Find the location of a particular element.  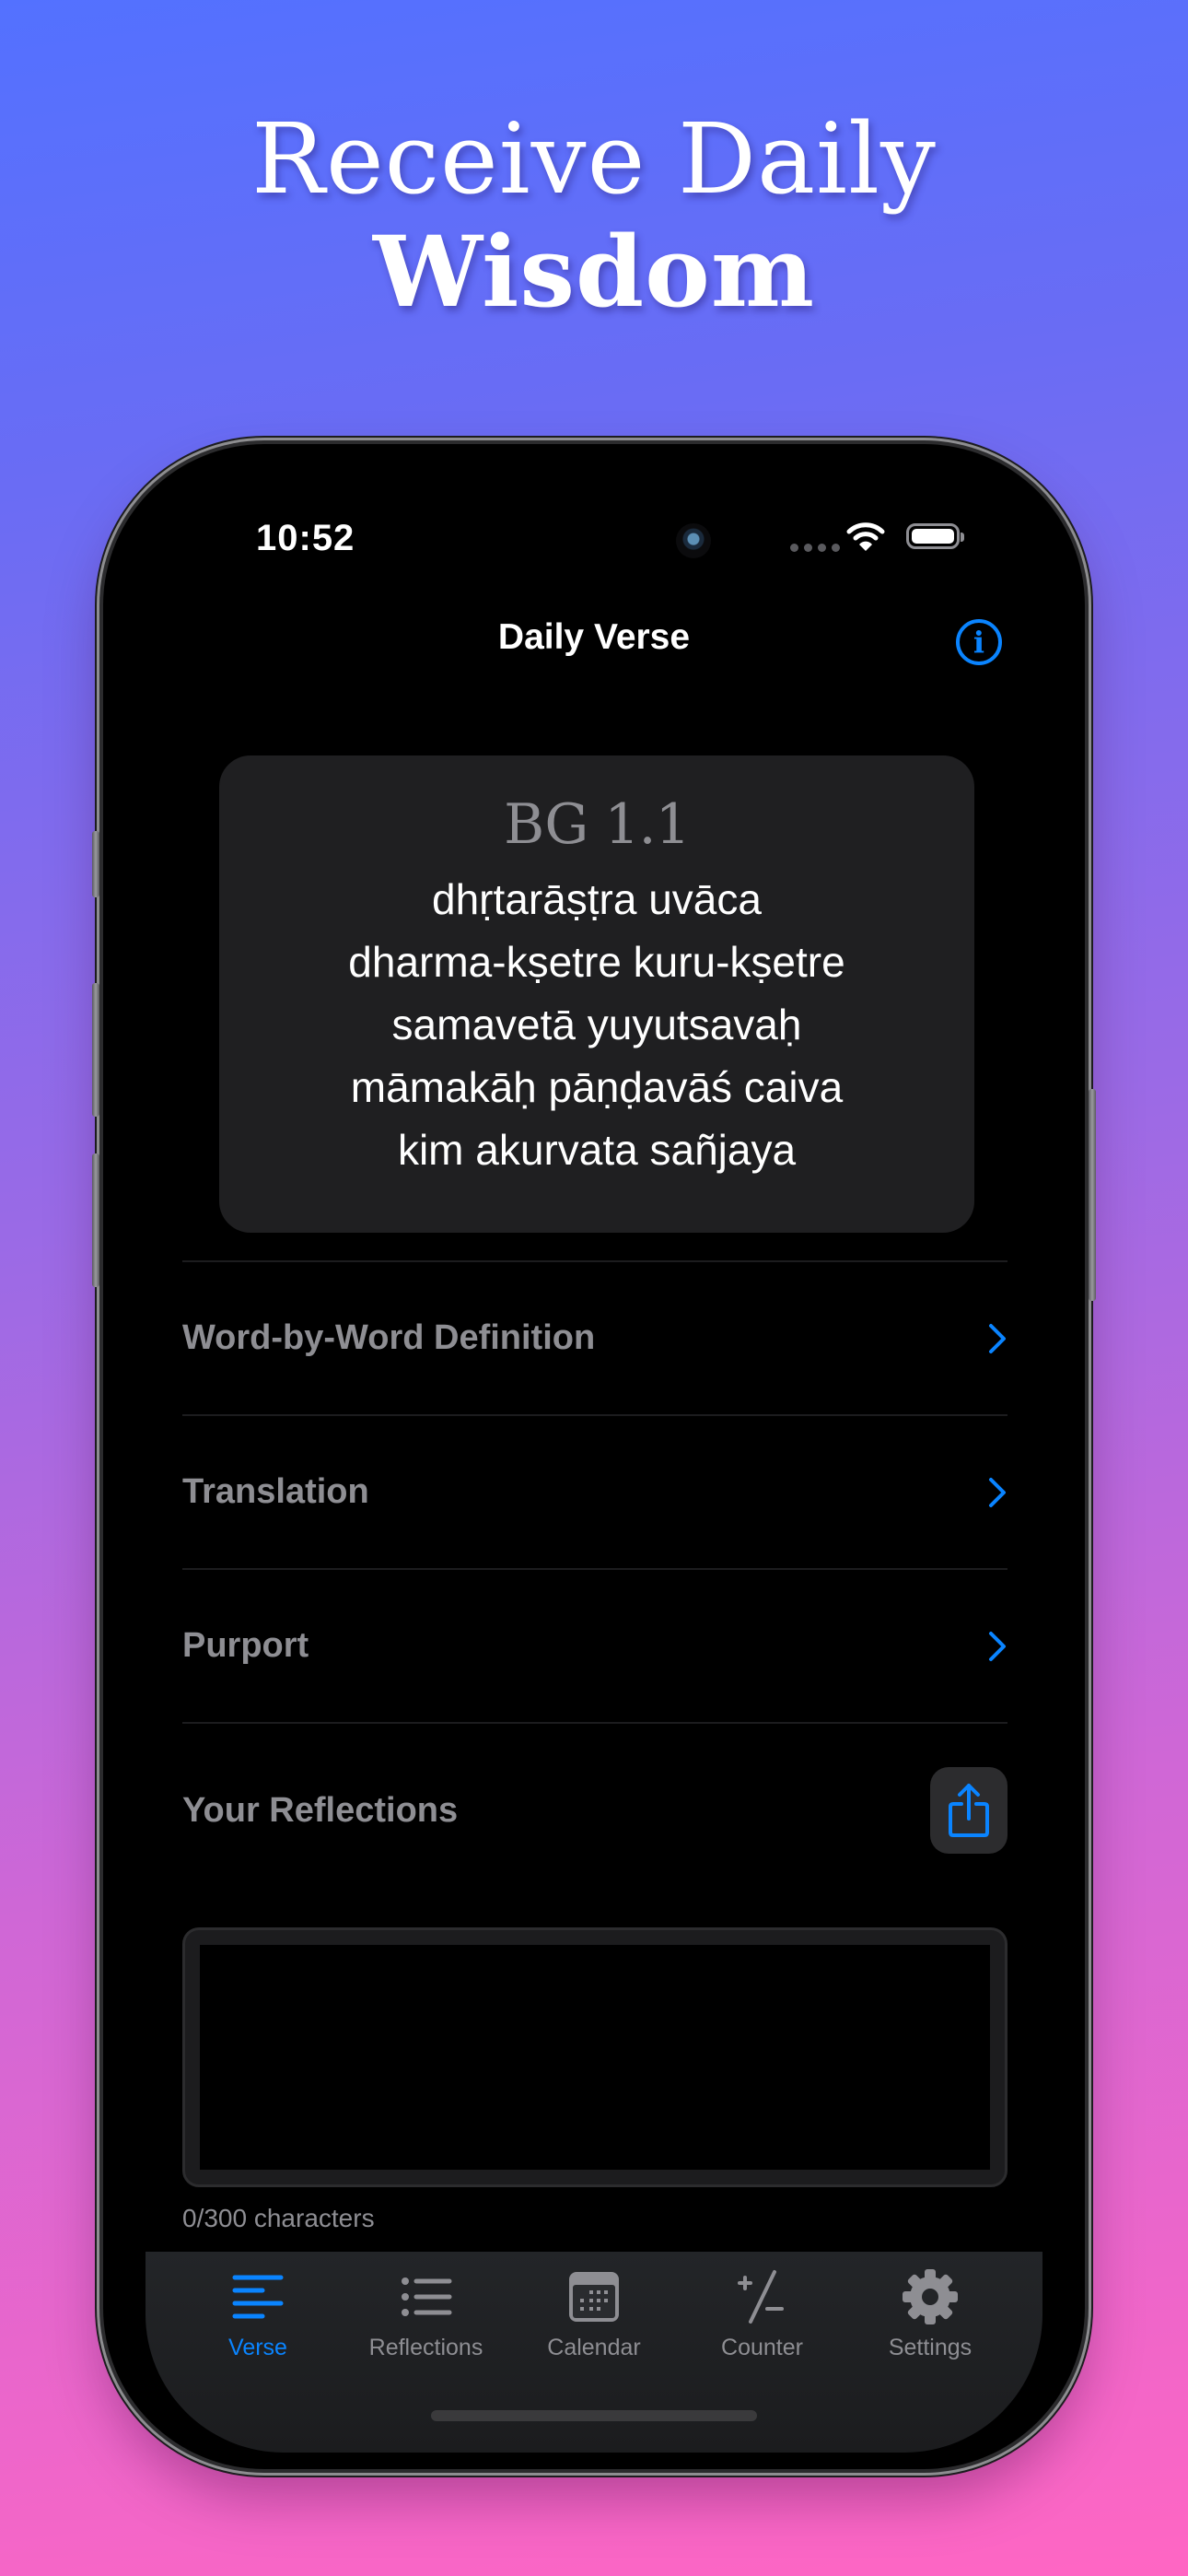

section-label: Translation is located at coordinates (275, 1491).